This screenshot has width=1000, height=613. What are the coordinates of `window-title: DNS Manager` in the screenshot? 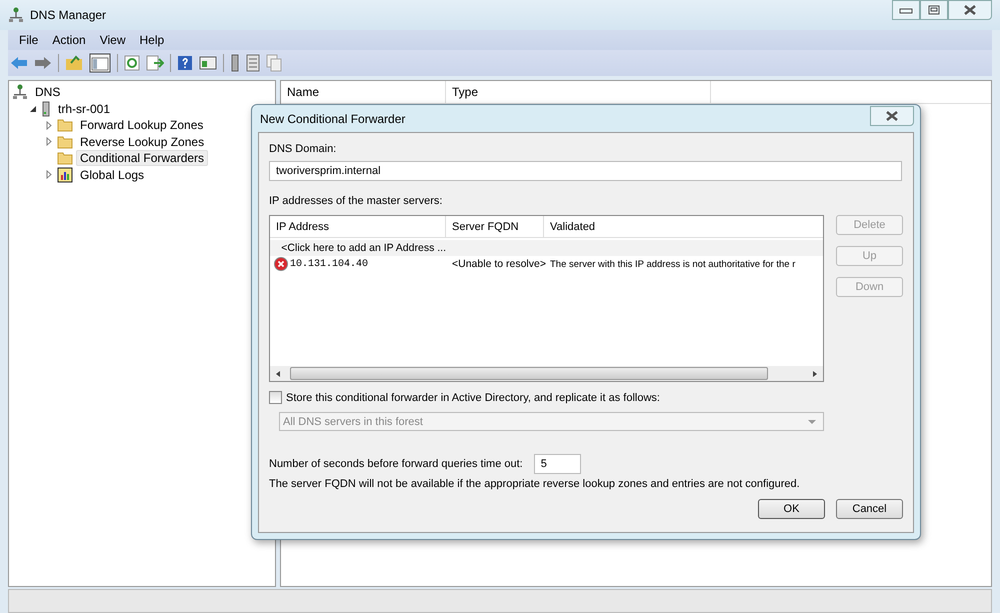 It's located at (68, 15).